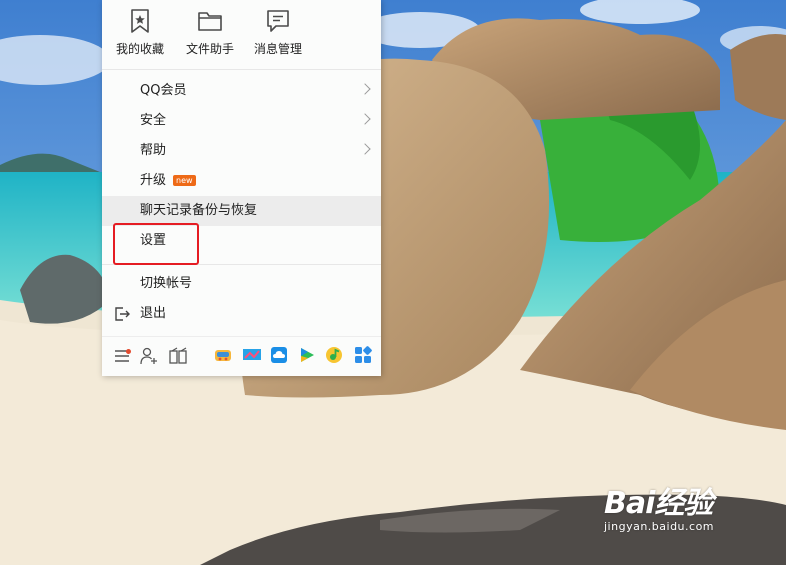  Describe the element at coordinates (139, 49) in the screenshot. I see `favorites-label: 我的收藏` at that location.